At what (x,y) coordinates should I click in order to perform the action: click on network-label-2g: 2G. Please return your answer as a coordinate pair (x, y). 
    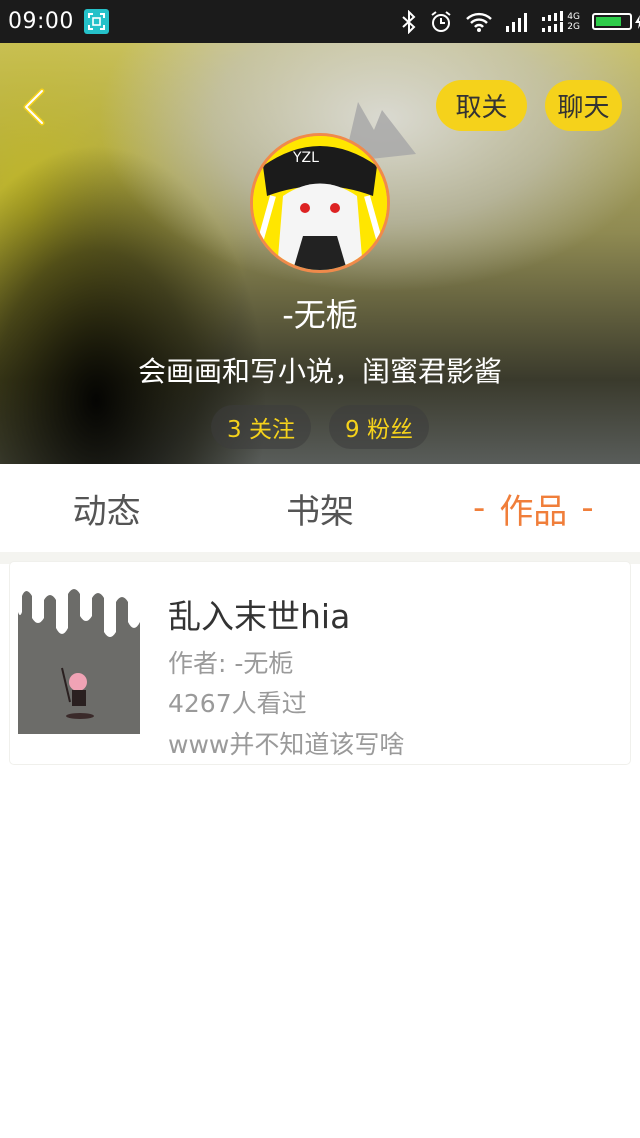
    Looking at the image, I should click on (573, 26).